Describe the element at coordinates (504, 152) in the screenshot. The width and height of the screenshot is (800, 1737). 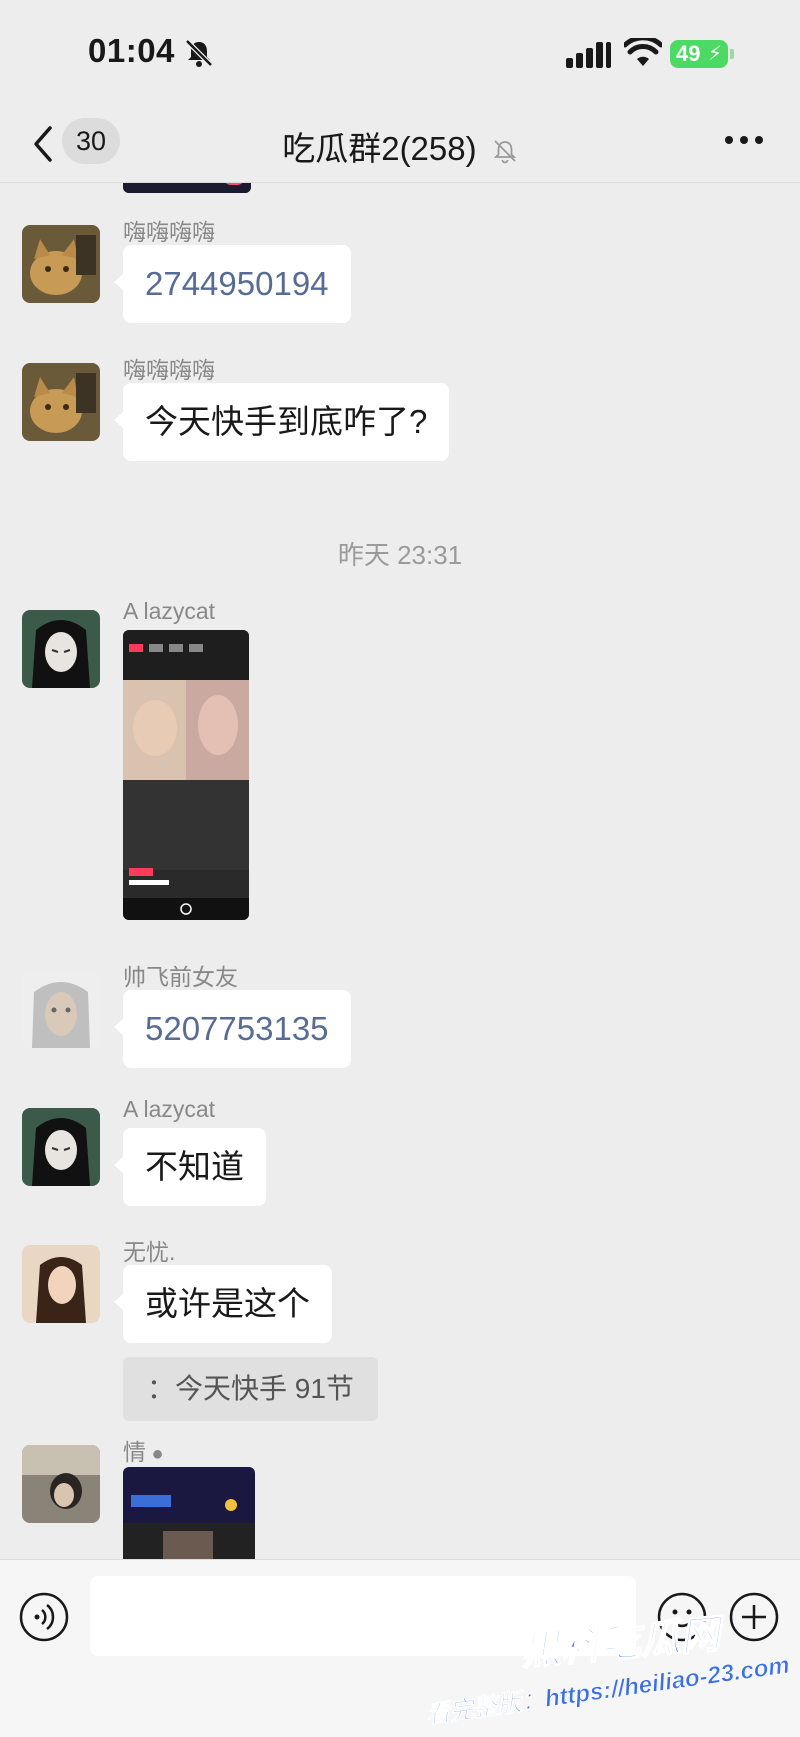
I see `mute-bell-icon` at that location.